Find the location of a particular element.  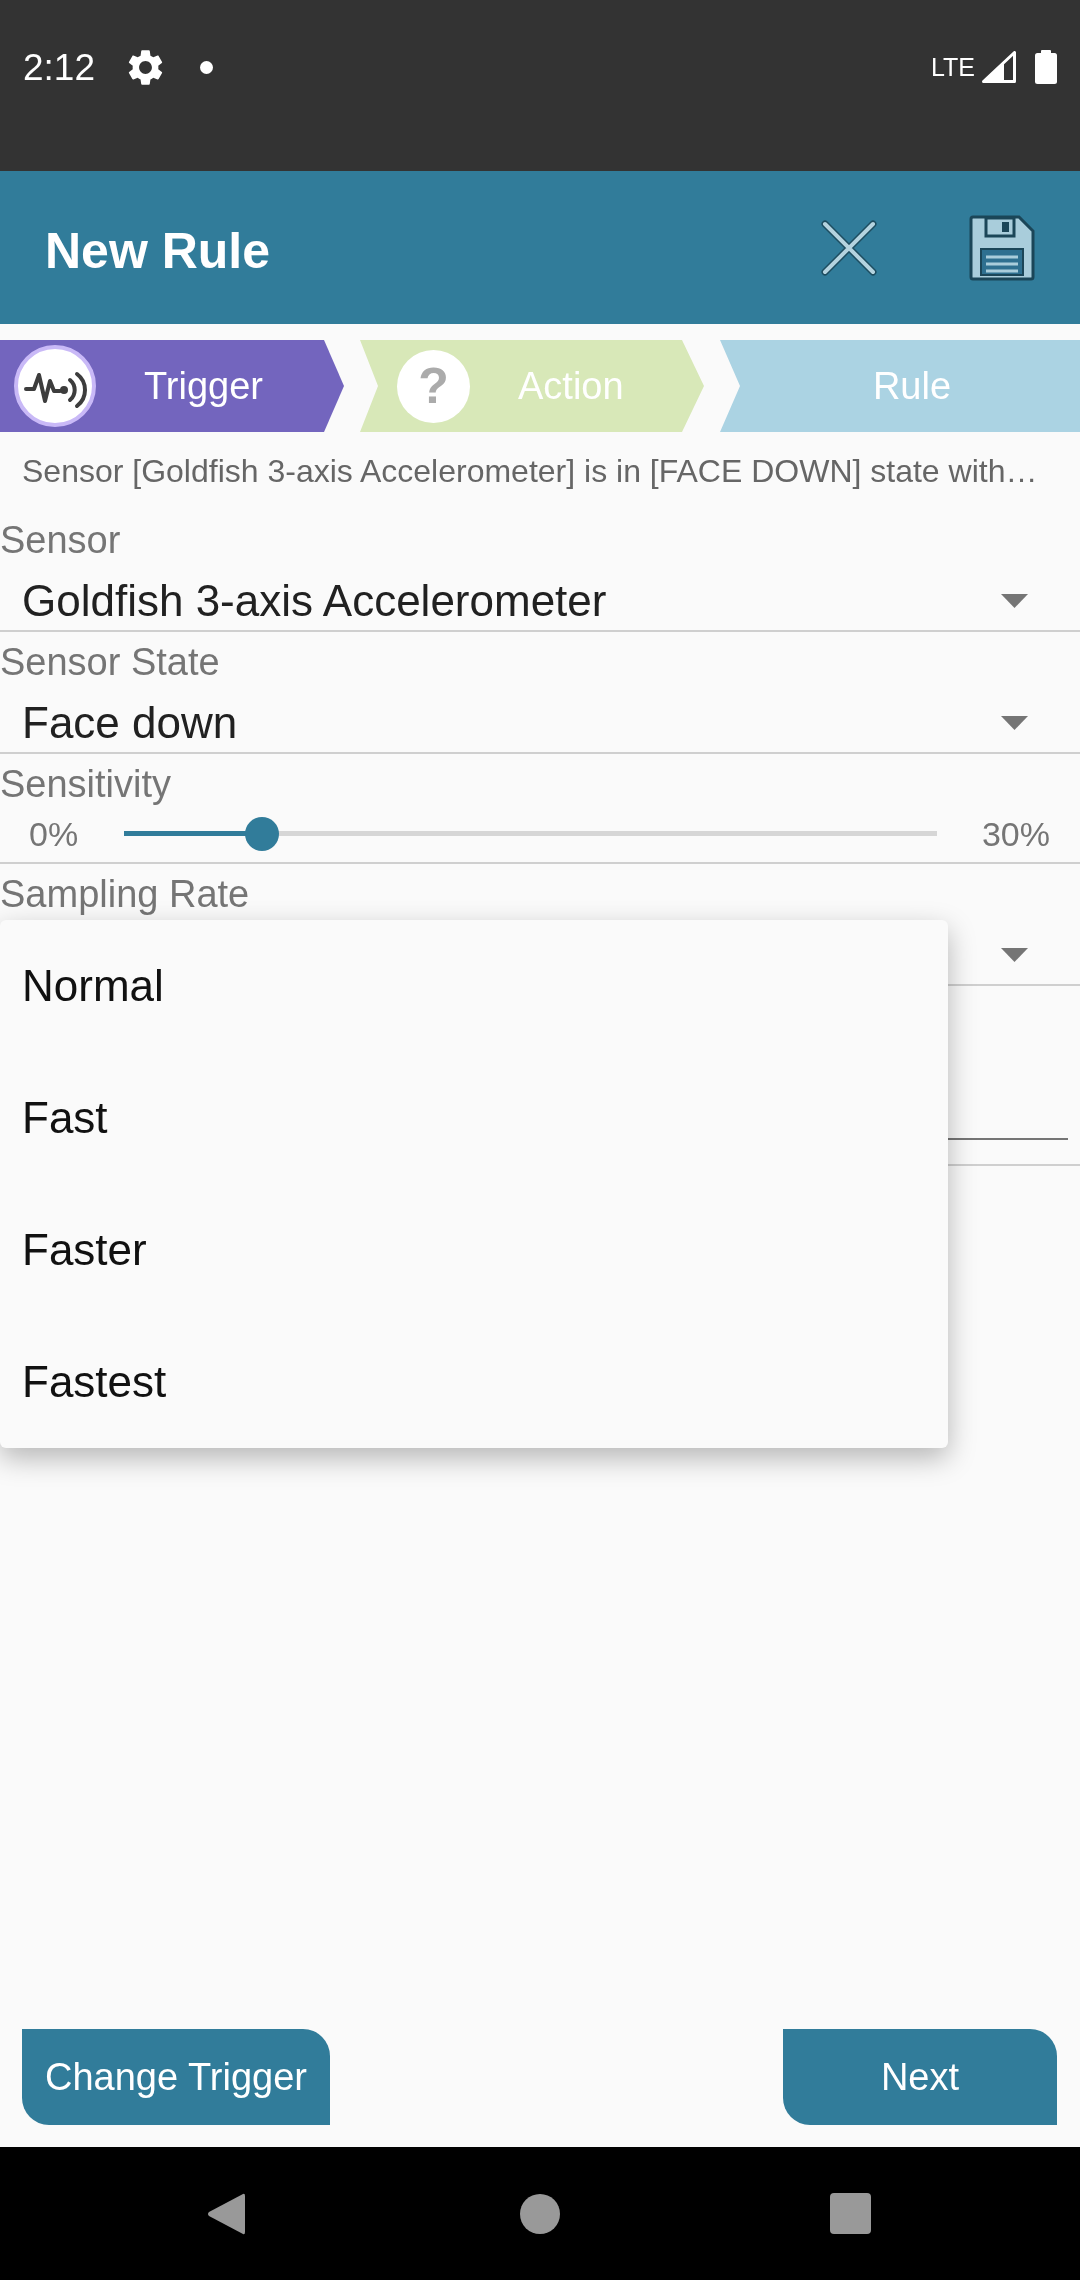

dropdown-field: Goldfish 3-axis Accelerometer is located at coordinates (540, 596).